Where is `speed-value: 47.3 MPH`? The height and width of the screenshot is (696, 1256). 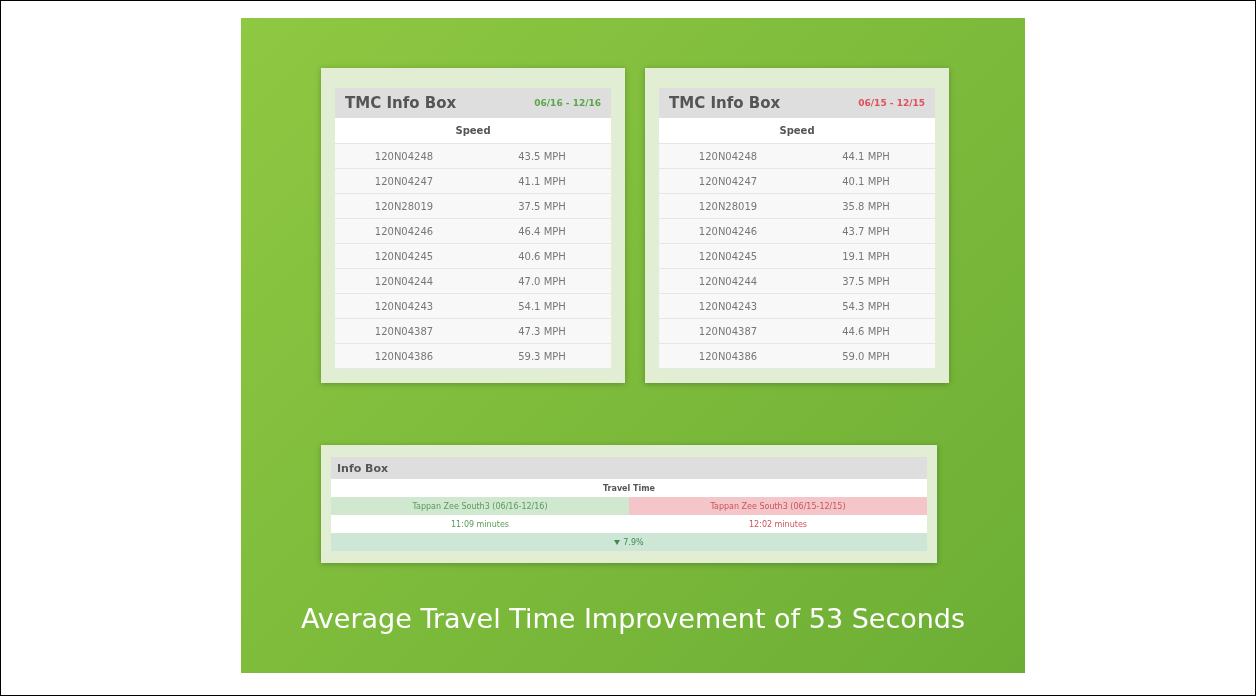 speed-value: 47.3 MPH is located at coordinates (542, 331).